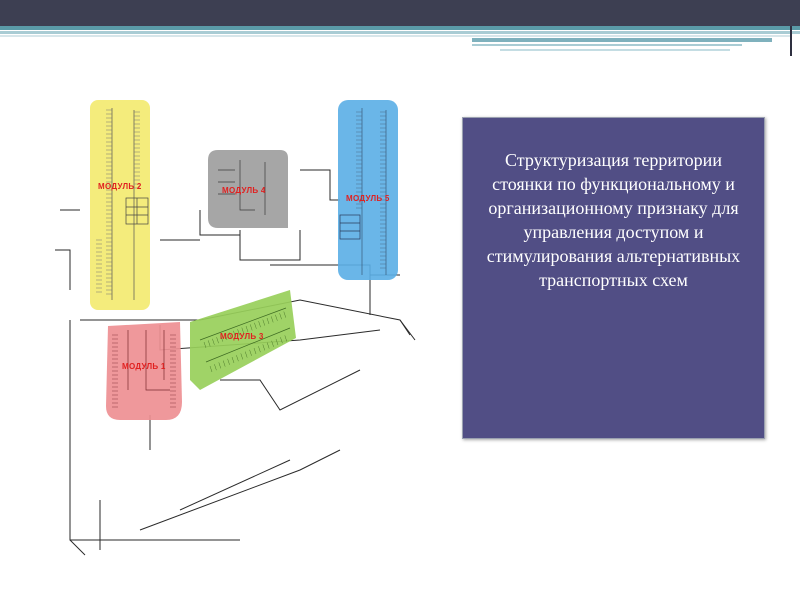 This screenshot has height=600, width=800. I want to click on module-5-label: МОДУЛЬ 5, so click(368, 198).